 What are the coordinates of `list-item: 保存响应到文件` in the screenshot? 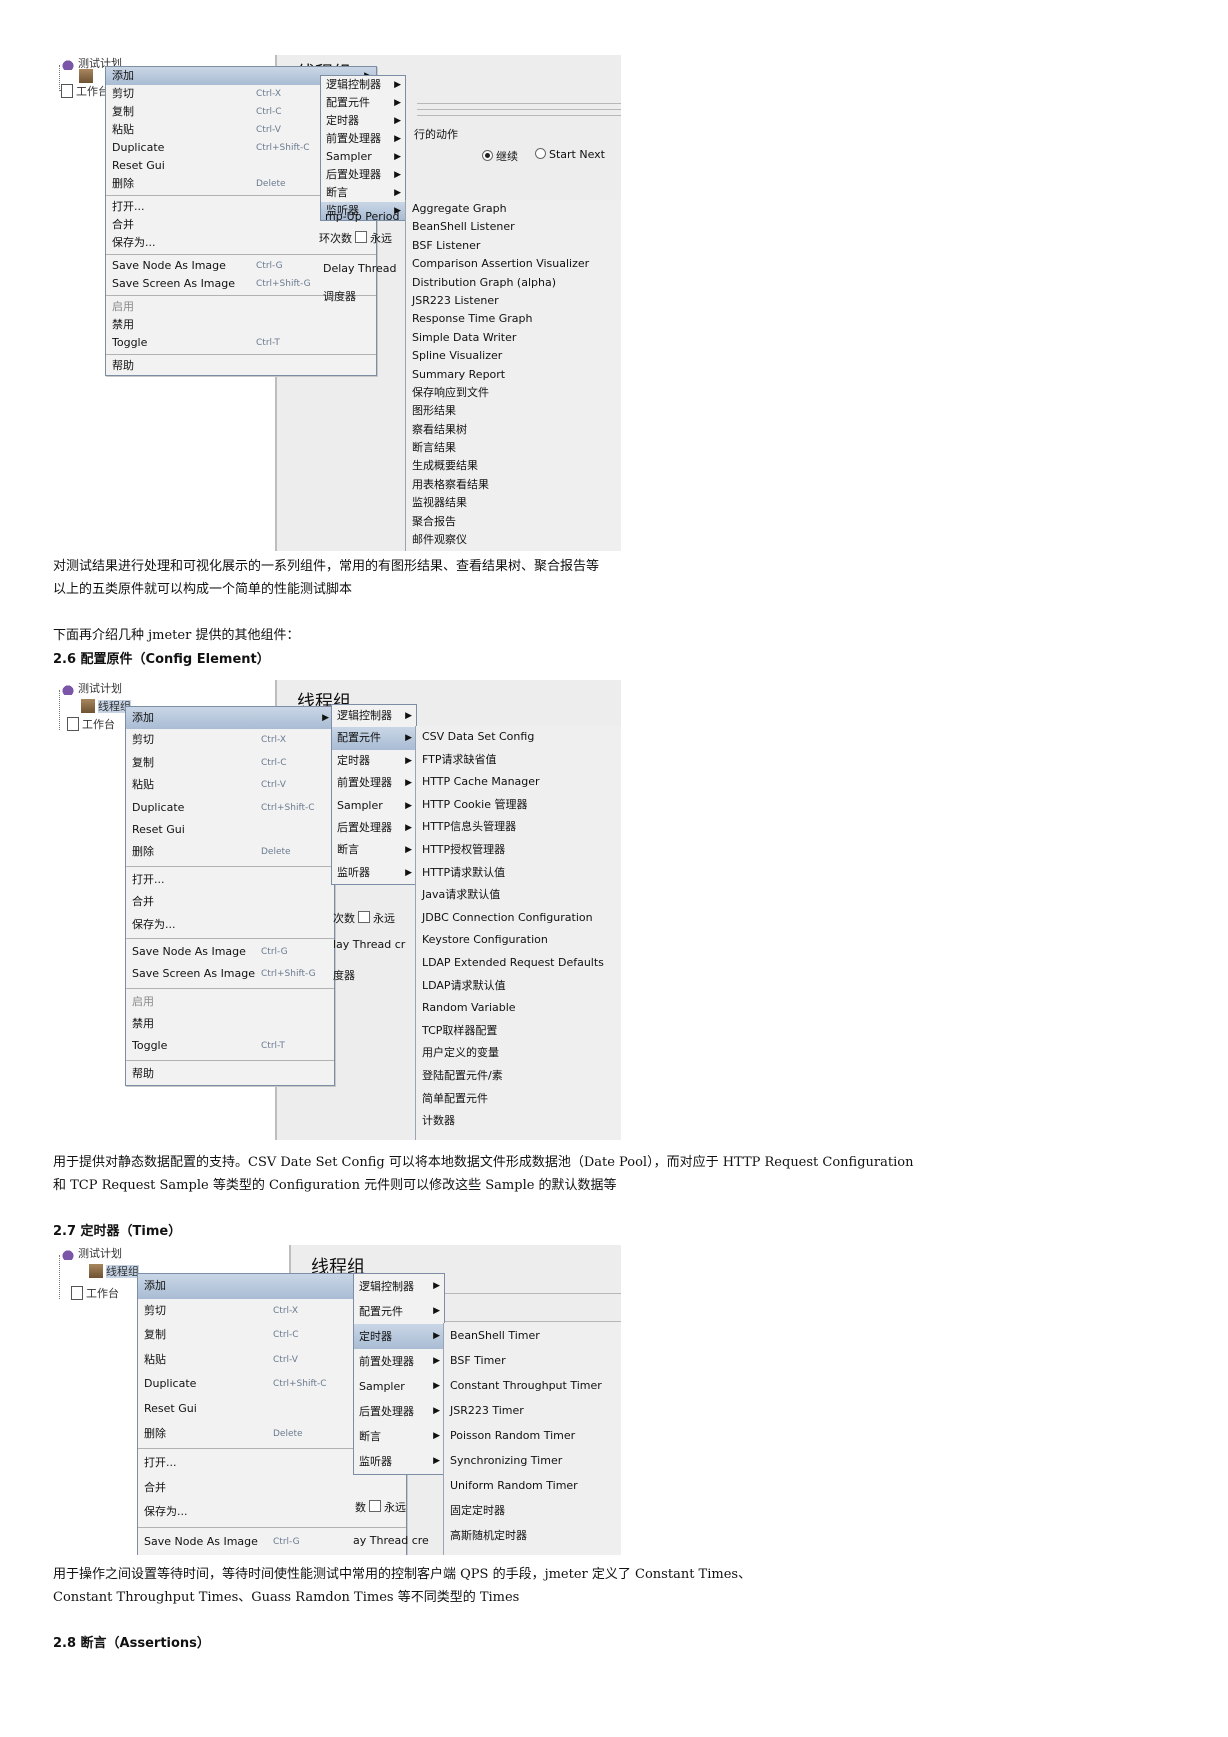 It's located at (513, 393).